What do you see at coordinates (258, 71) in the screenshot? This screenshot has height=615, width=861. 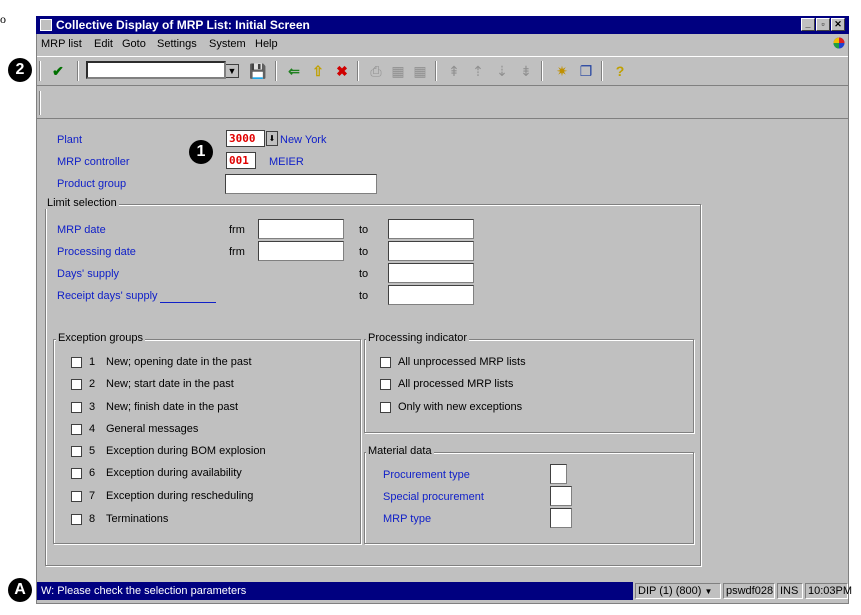 I see `save-icon: 💾` at bounding box center [258, 71].